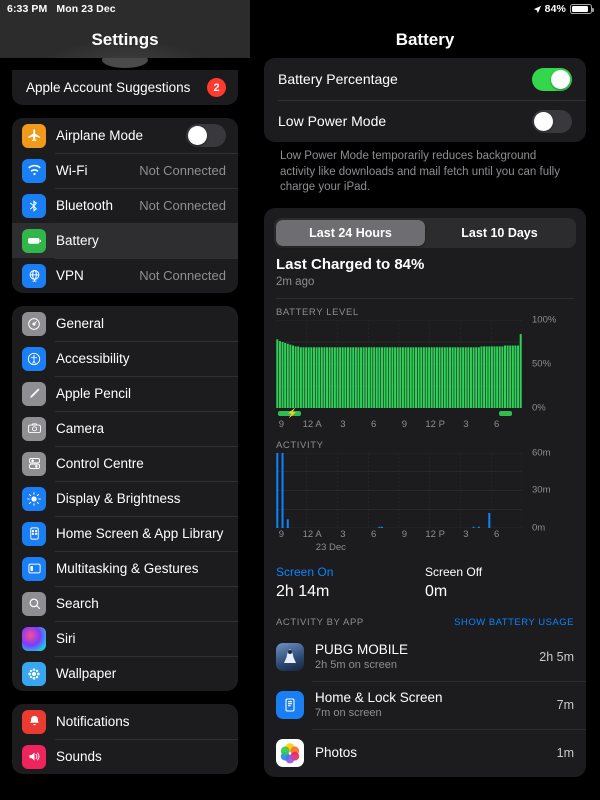  What do you see at coordinates (330, 547) in the screenshot?
I see `activity-date-label: 23 Dec` at bounding box center [330, 547].